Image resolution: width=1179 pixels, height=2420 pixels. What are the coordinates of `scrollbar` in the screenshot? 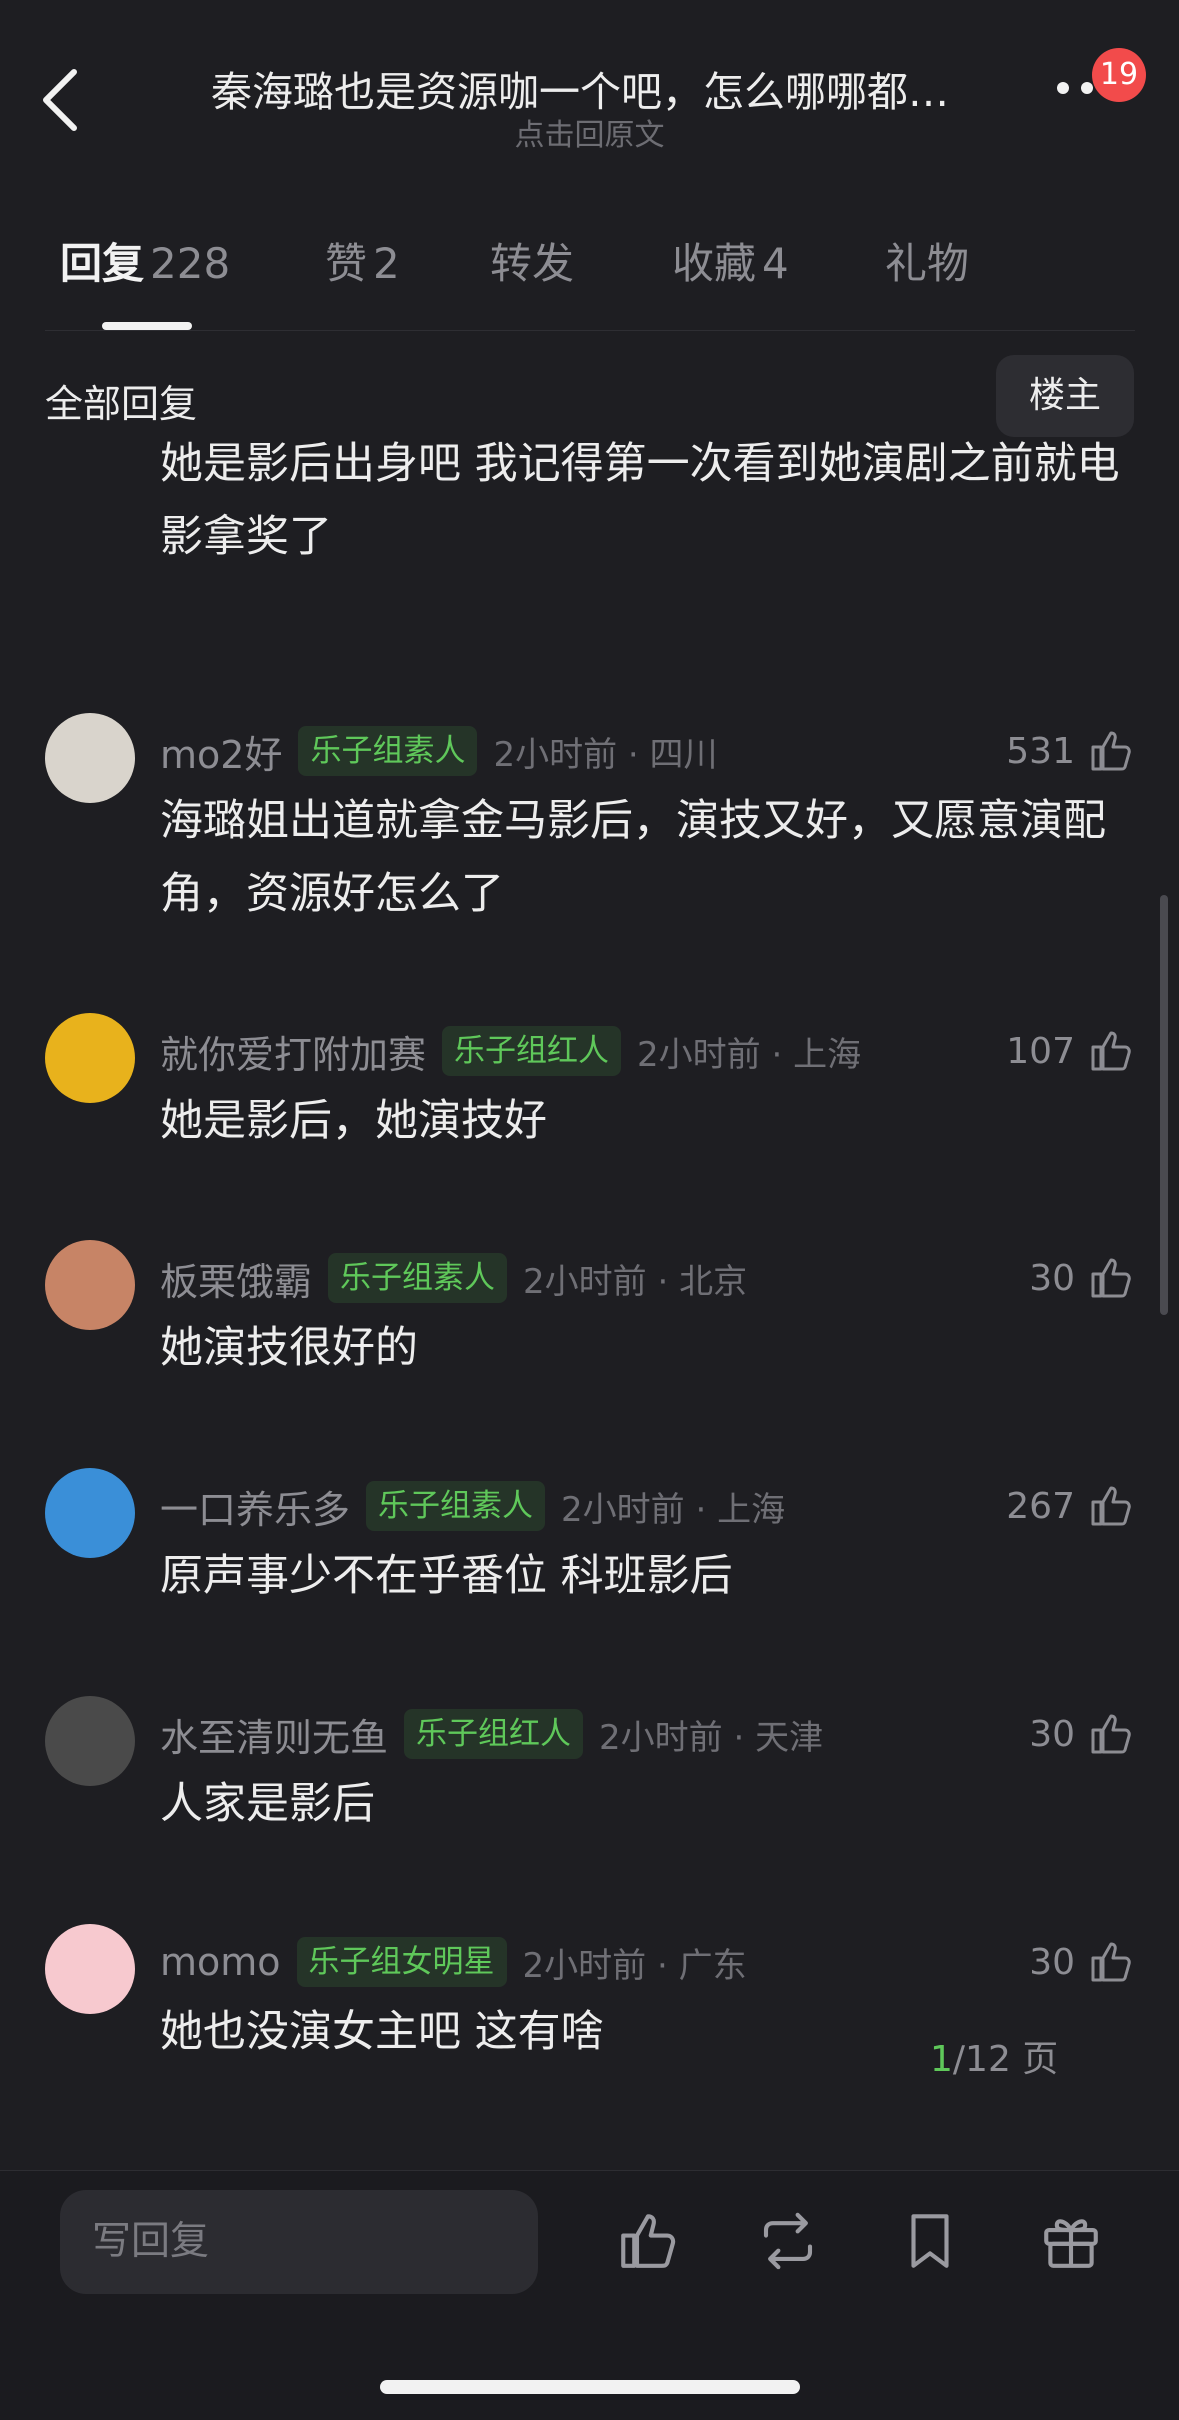 It's located at (1164, 1105).